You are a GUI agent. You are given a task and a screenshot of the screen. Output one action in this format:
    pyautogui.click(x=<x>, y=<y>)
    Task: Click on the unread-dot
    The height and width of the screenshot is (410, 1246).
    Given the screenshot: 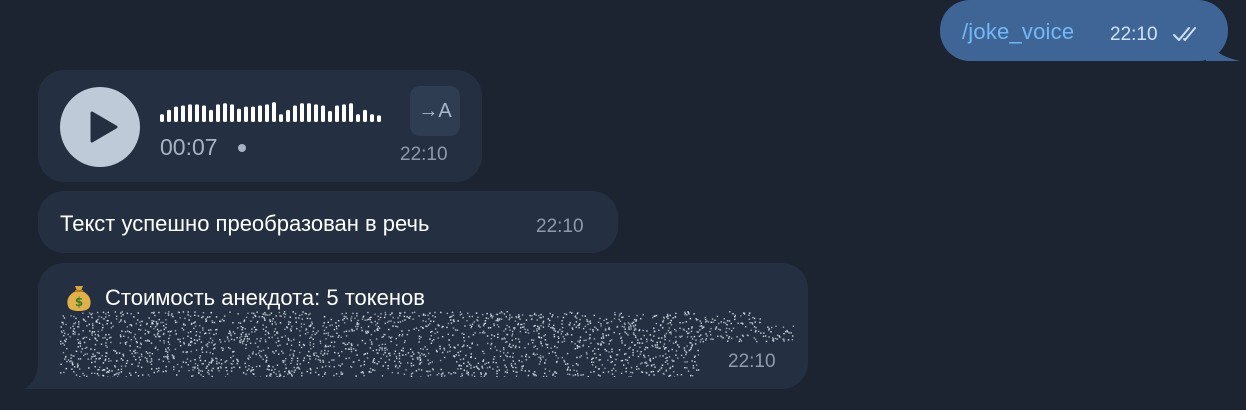 What is the action you would take?
    pyautogui.click(x=242, y=148)
    